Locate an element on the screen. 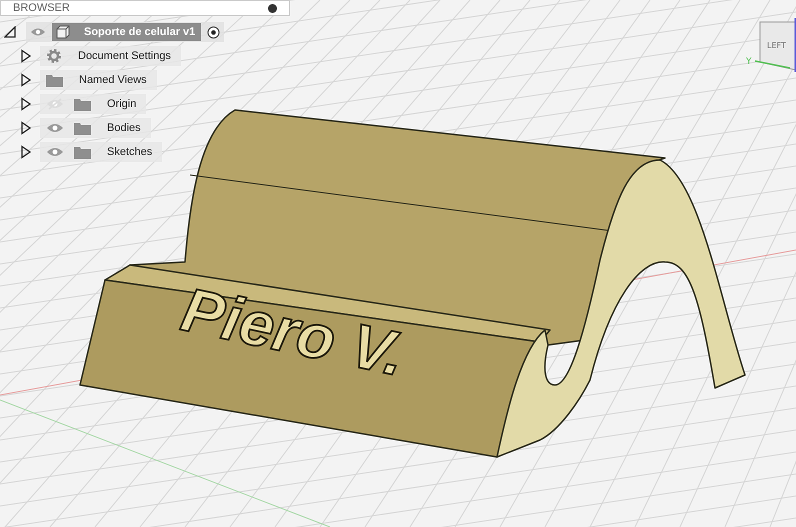  view-cube is located at coordinates (778, 45).